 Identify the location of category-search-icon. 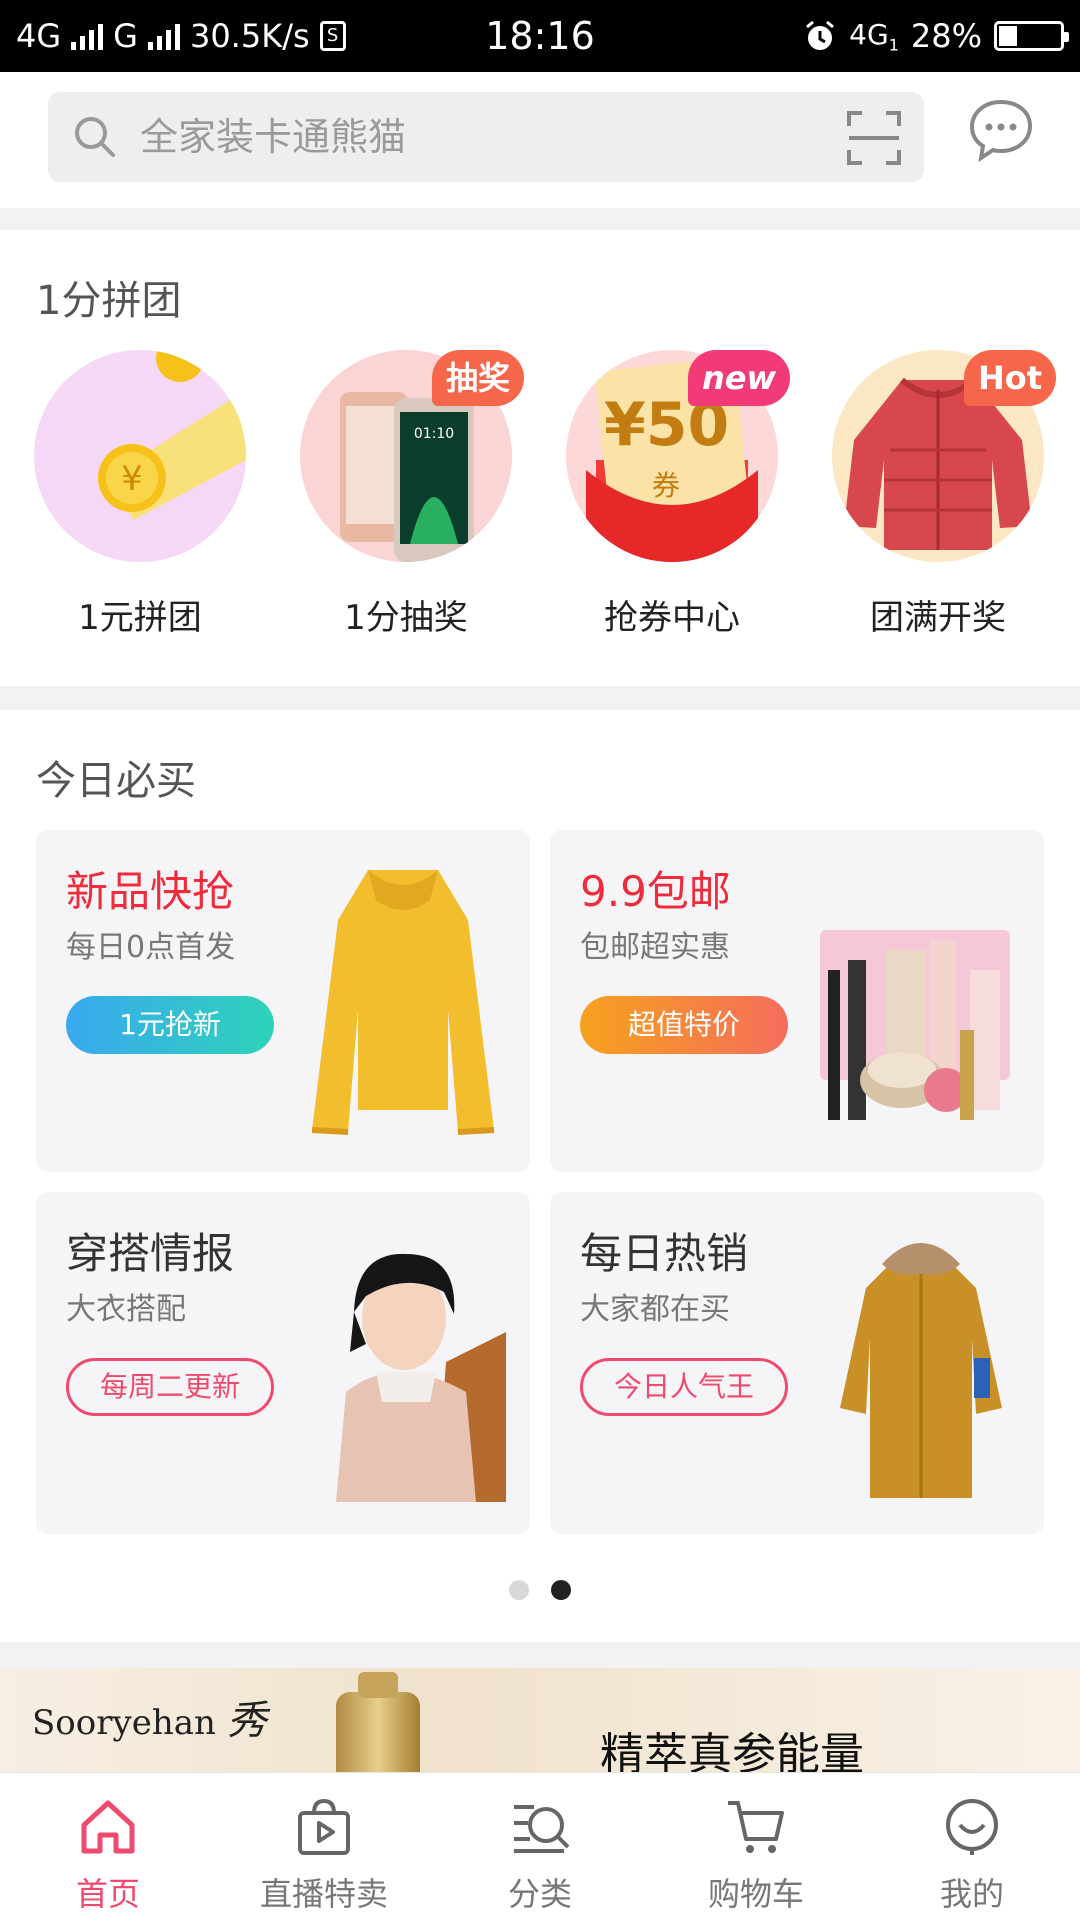
(542, 1829).